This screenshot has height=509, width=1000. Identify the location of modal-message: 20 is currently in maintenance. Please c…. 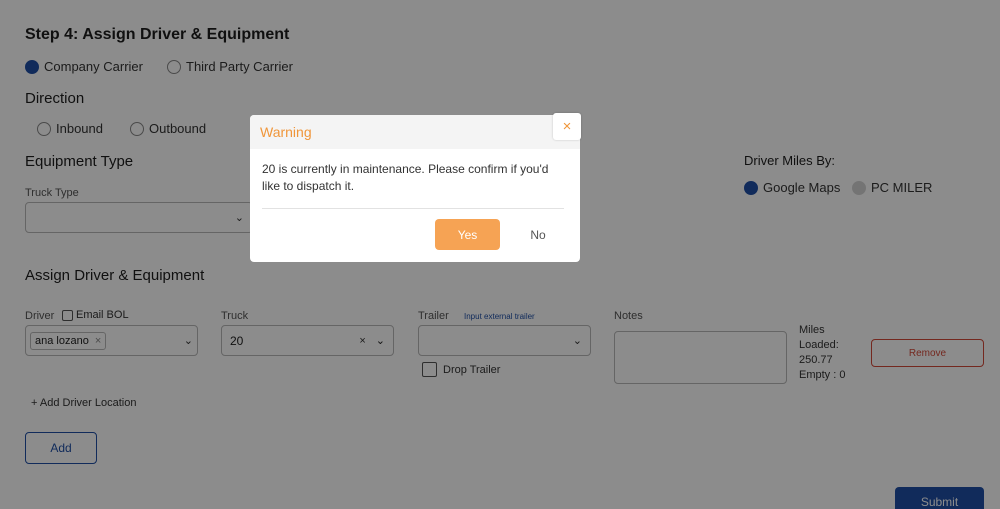
(405, 177).